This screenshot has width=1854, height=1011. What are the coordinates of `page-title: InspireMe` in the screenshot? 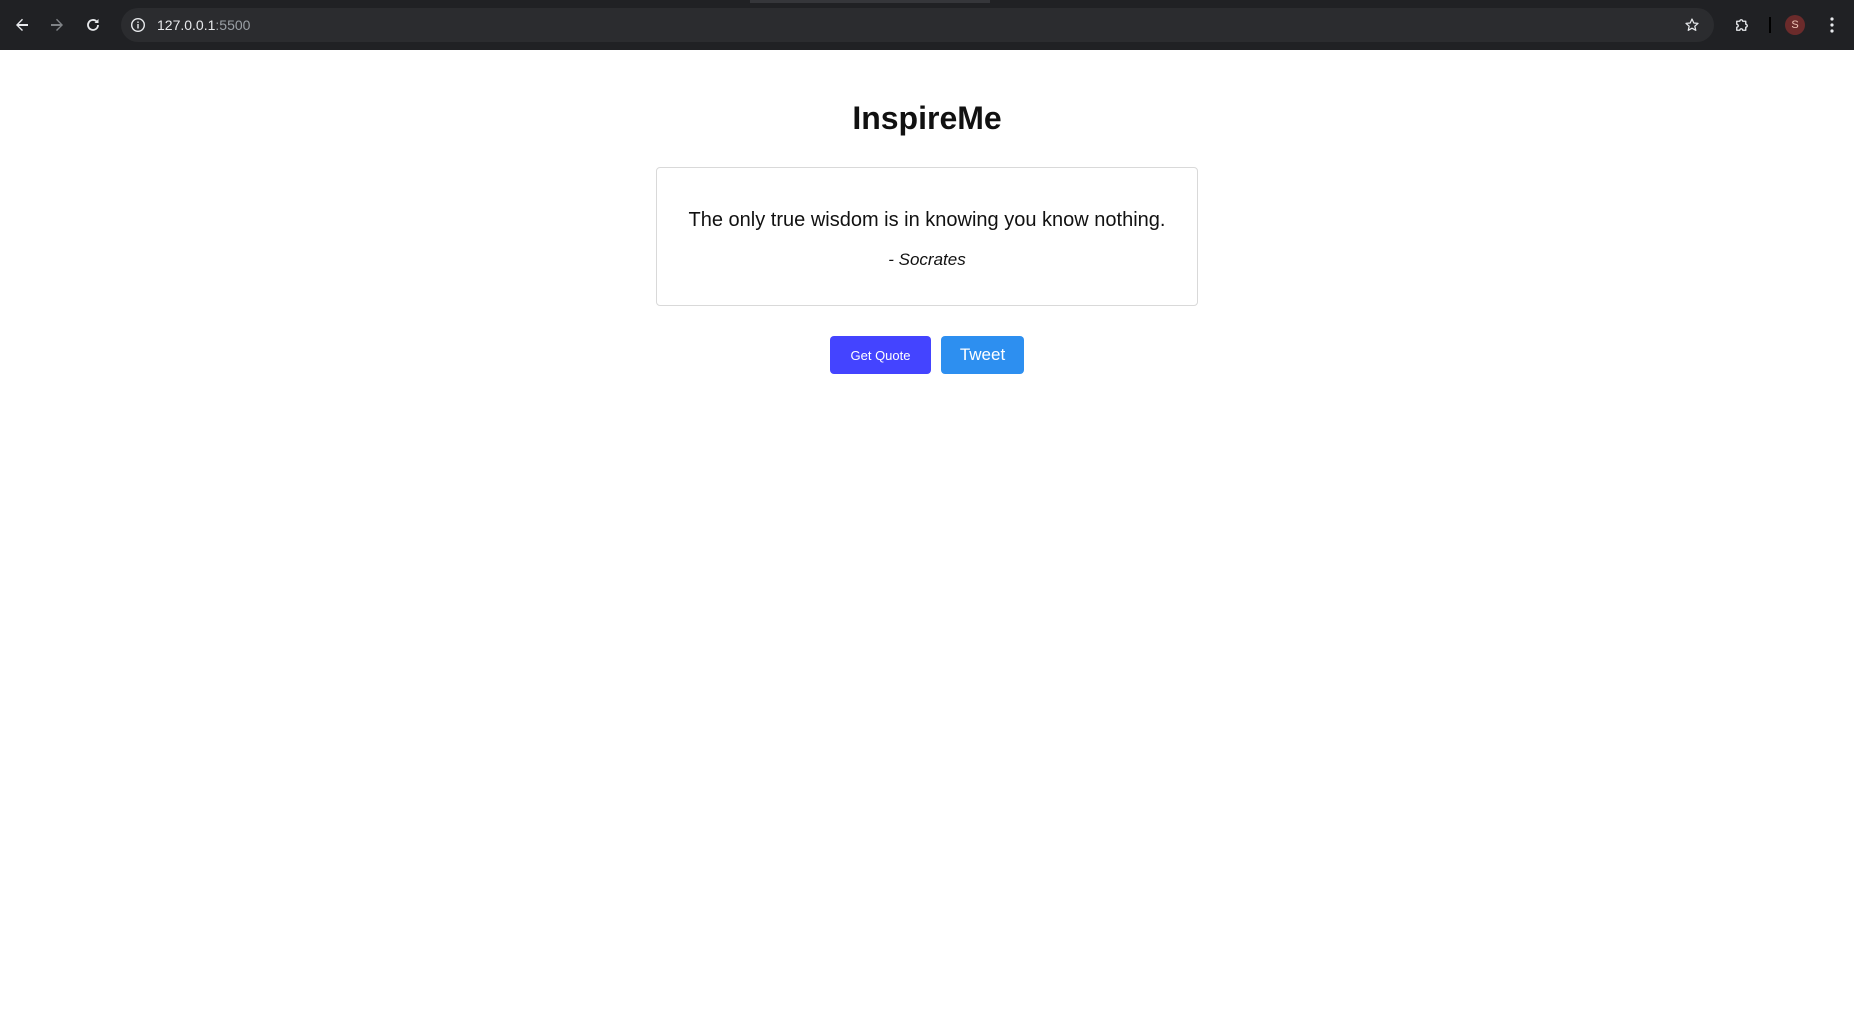 It's located at (927, 118).